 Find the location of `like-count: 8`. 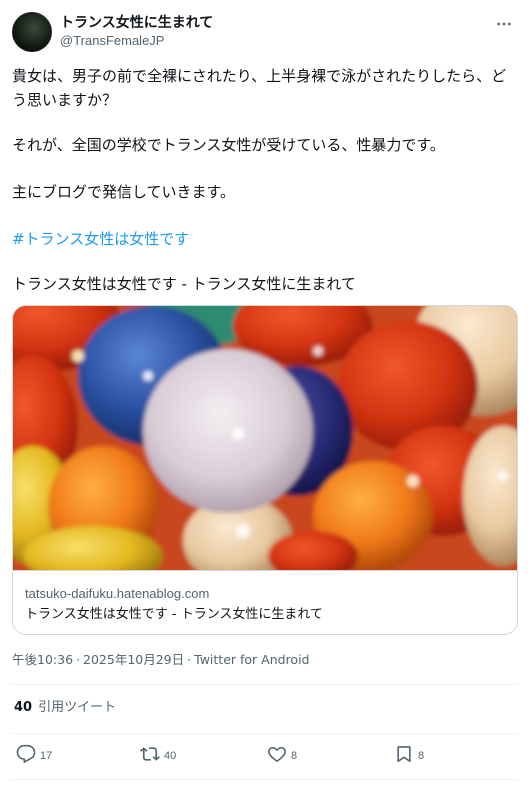

like-count: 8 is located at coordinates (294, 756).